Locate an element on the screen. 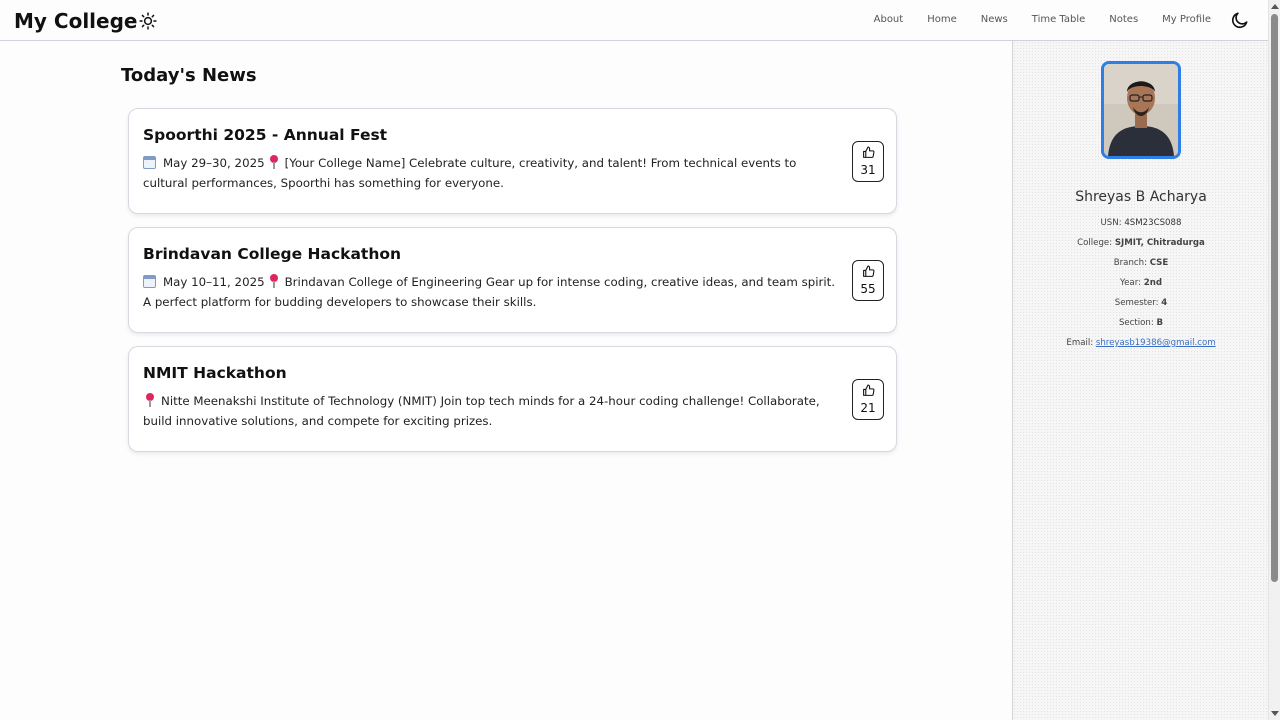  scroll-up-arrow-icon is located at coordinates (1275, 6).